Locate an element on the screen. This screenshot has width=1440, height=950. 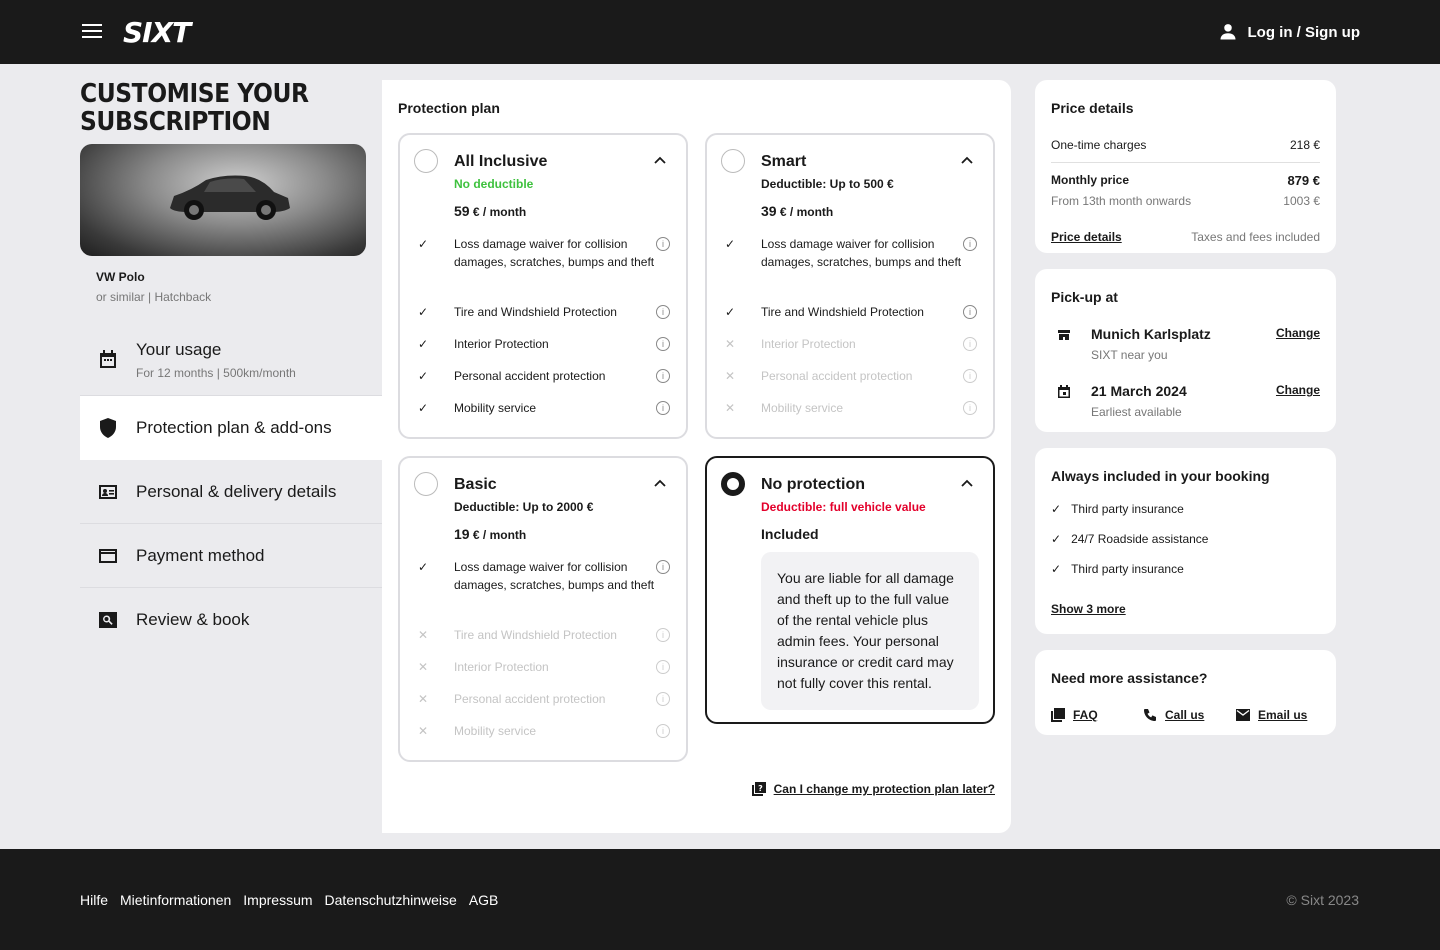
footer-link-datenschutz: Datenschutzhinweise is located at coordinates (391, 900).